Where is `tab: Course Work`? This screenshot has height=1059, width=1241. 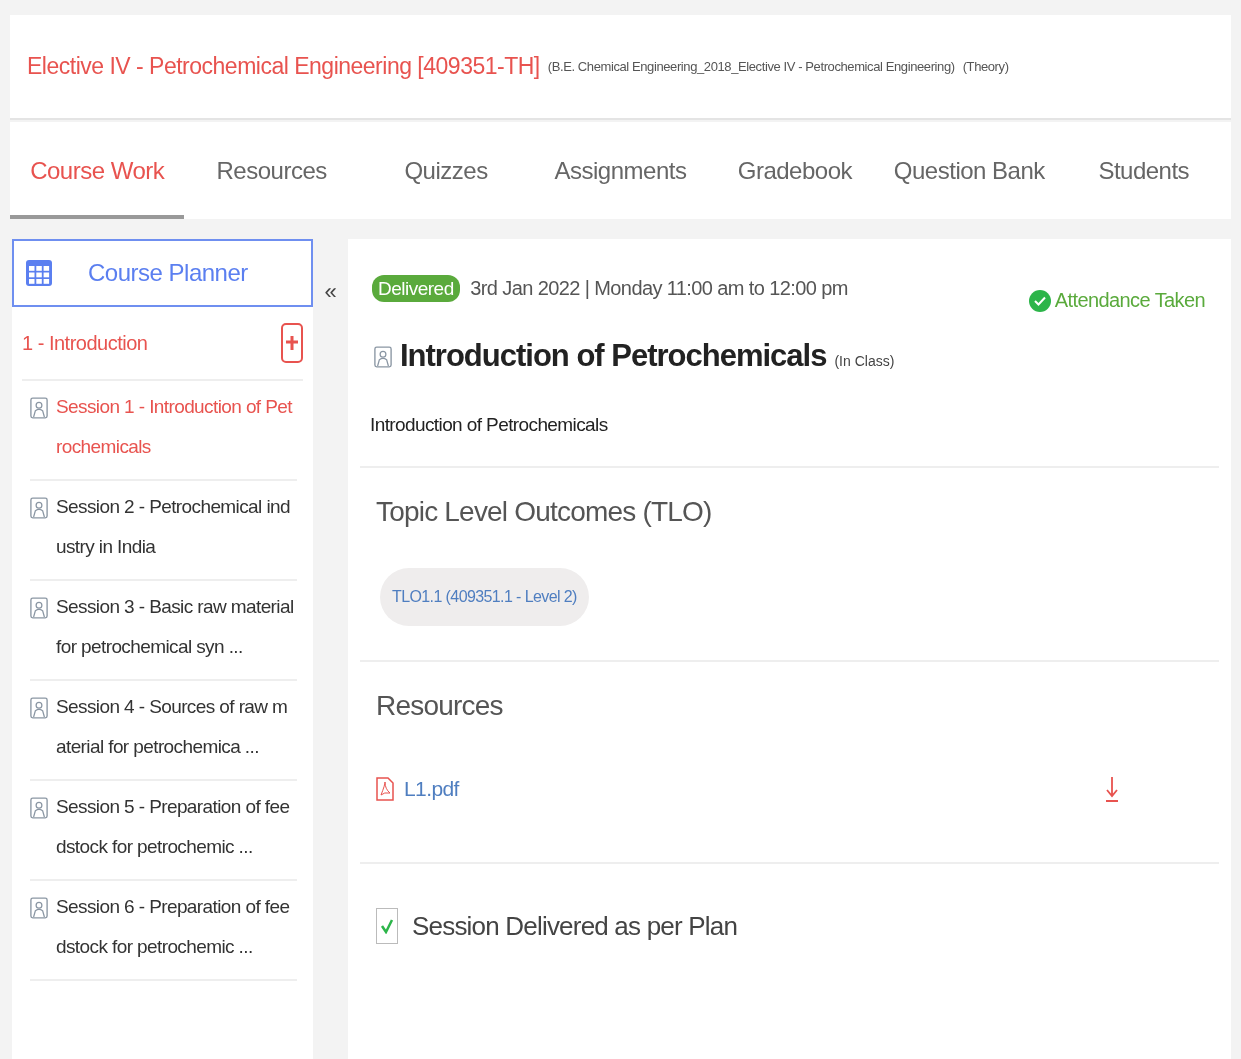 tab: Course Work is located at coordinates (97, 170).